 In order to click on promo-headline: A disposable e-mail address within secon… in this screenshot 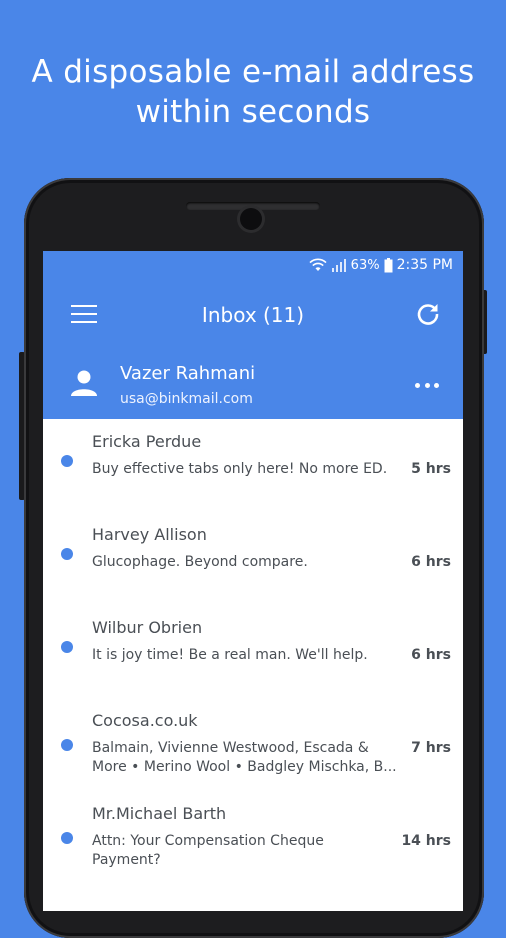, I will do `click(253, 92)`.